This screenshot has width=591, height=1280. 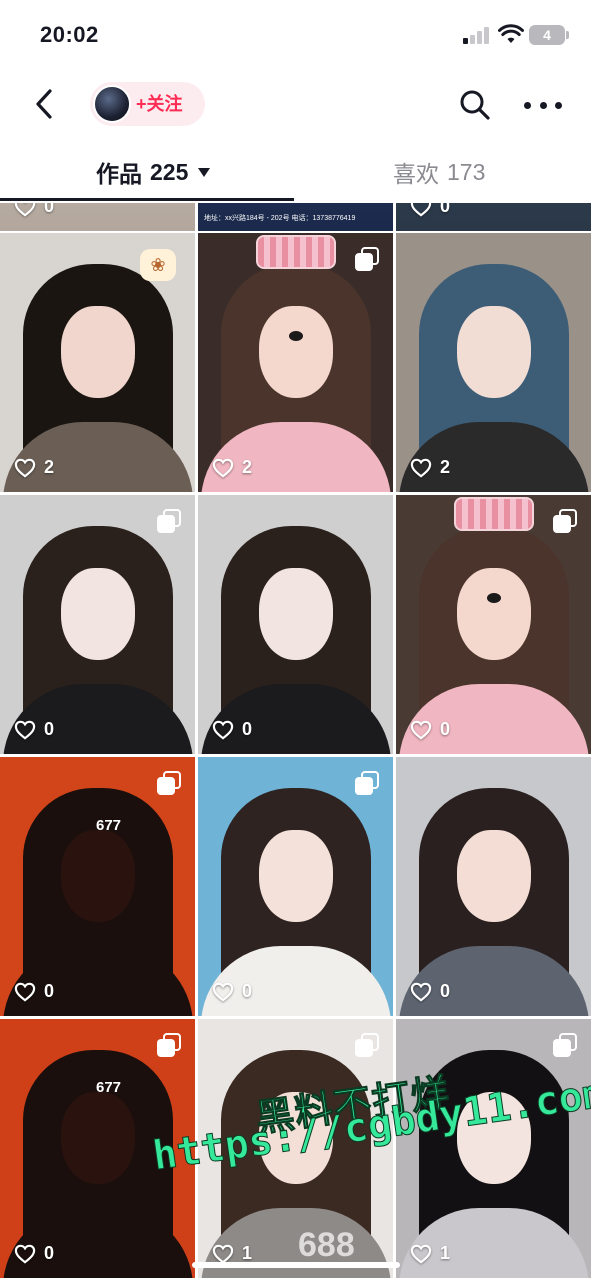 I want to click on status-bar: 20:02 4, so click(x=295, y=35).